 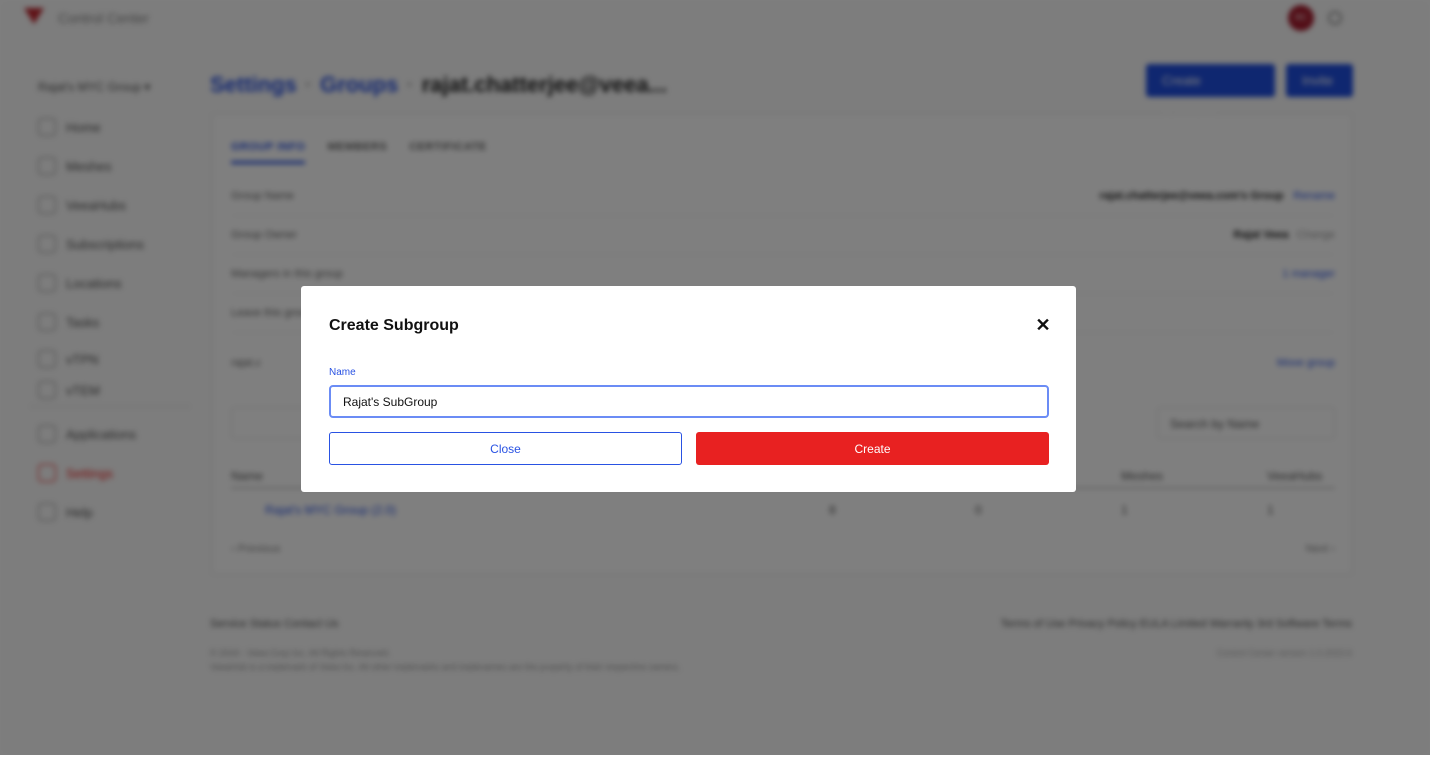 I want to click on create-subgroup-dialog: Create Subgroup ✕ Name Close Create, so click(x=688, y=389).